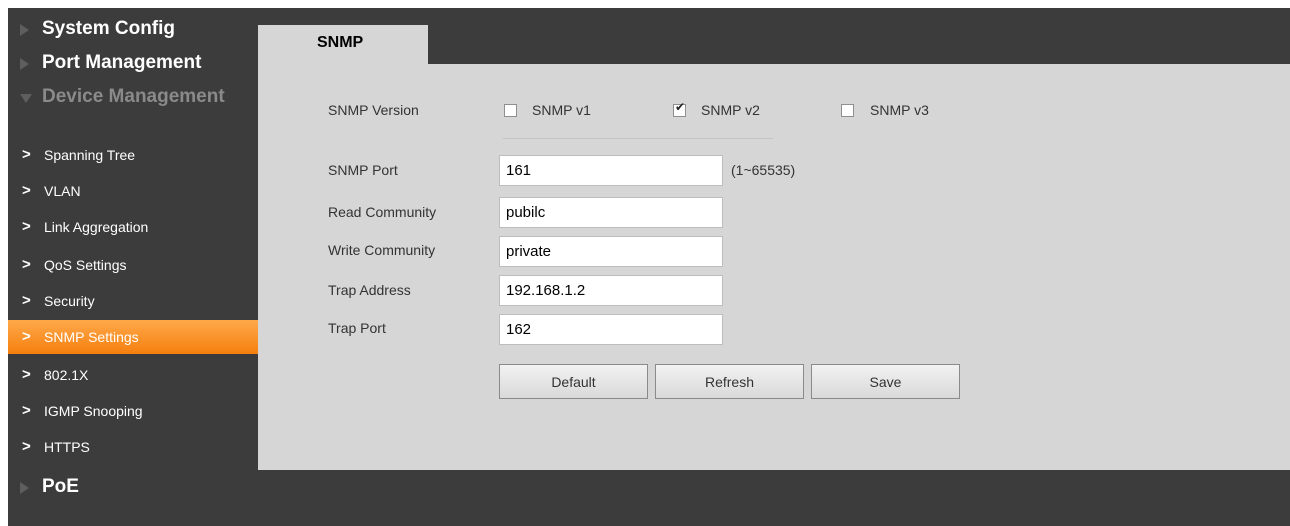  Describe the element at coordinates (133, 487) in the screenshot. I see `sidebar-section-poe: PoE` at that location.